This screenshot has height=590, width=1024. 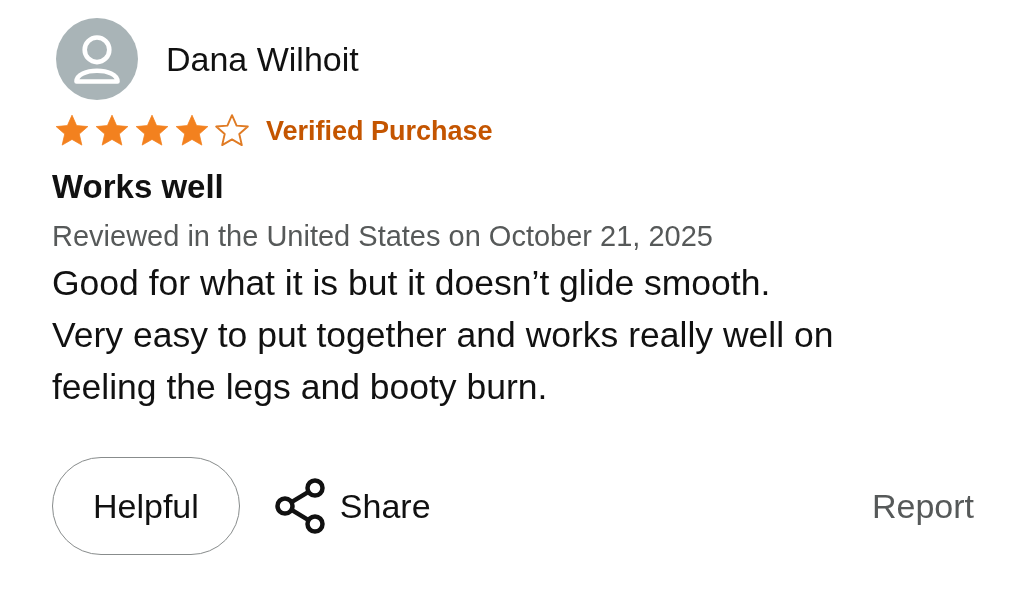 I want to click on verified-purchase-label: Verified Purchase, so click(x=379, y=131).